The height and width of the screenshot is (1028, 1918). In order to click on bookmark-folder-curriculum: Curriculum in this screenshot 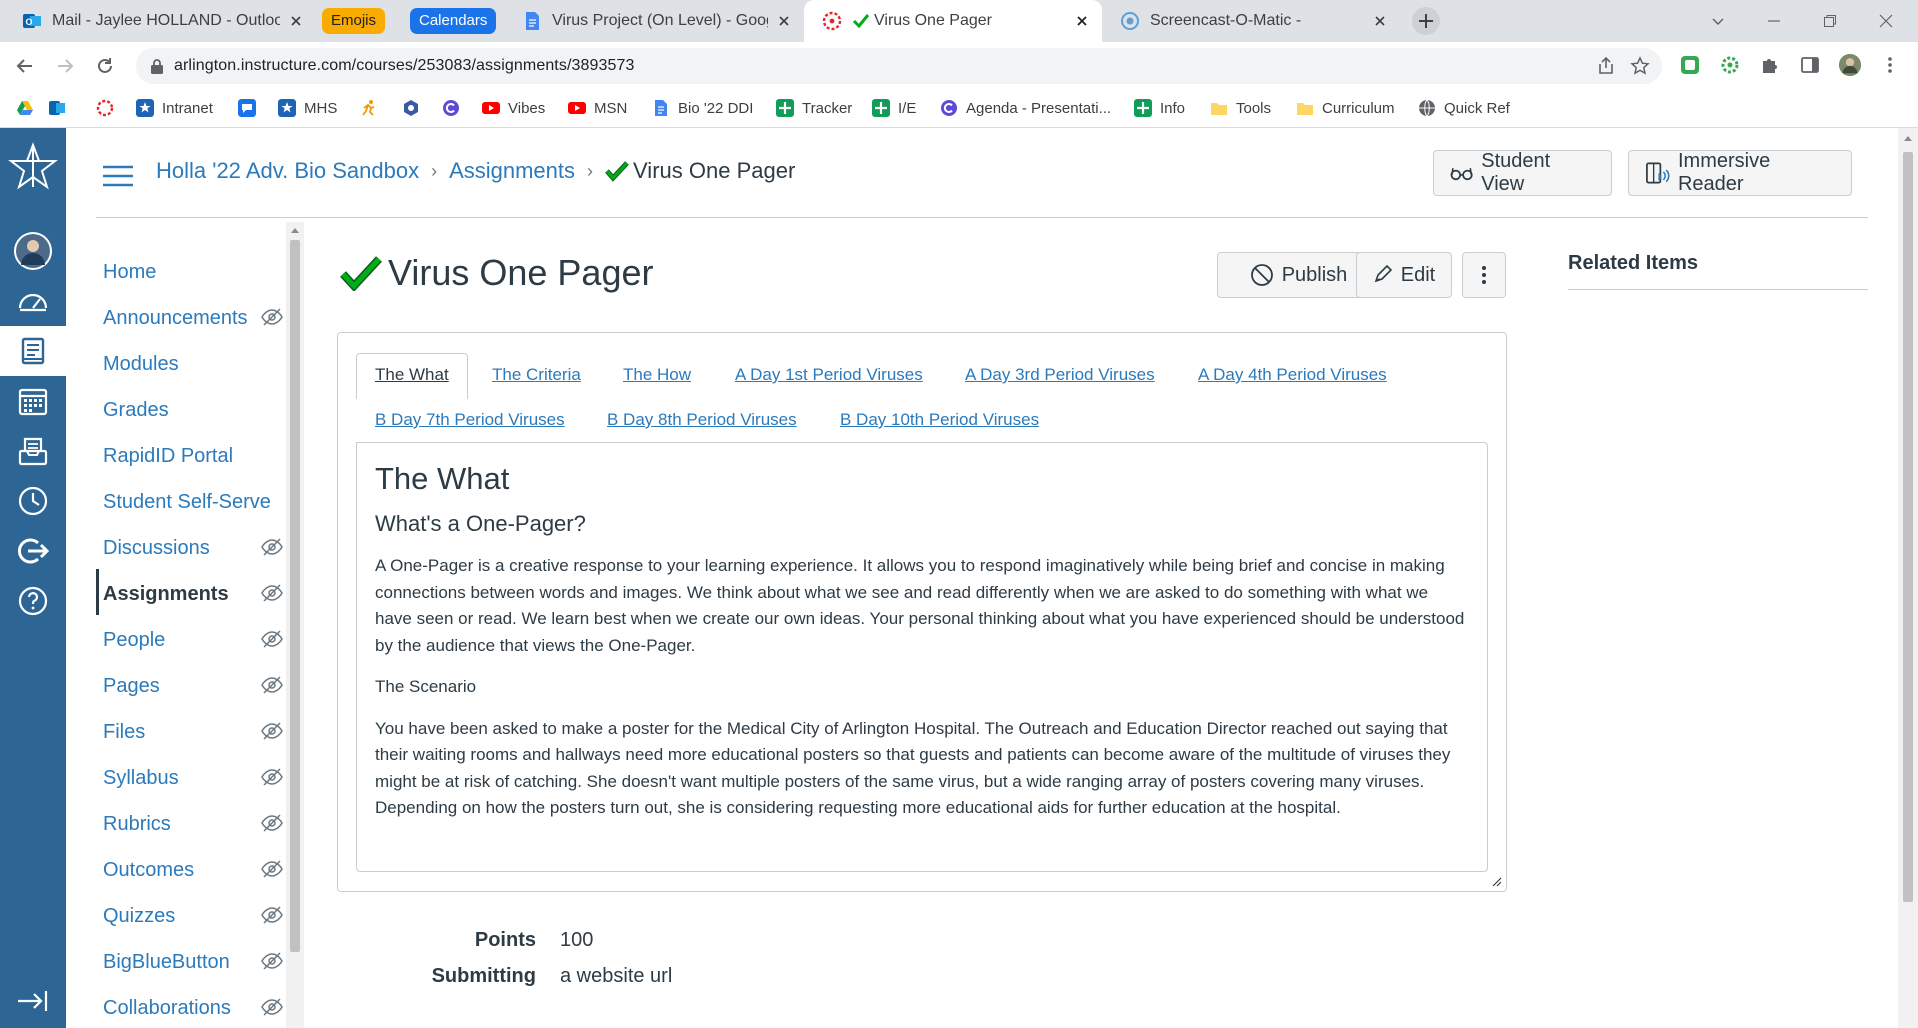, I will do `click(1345, 108)`.